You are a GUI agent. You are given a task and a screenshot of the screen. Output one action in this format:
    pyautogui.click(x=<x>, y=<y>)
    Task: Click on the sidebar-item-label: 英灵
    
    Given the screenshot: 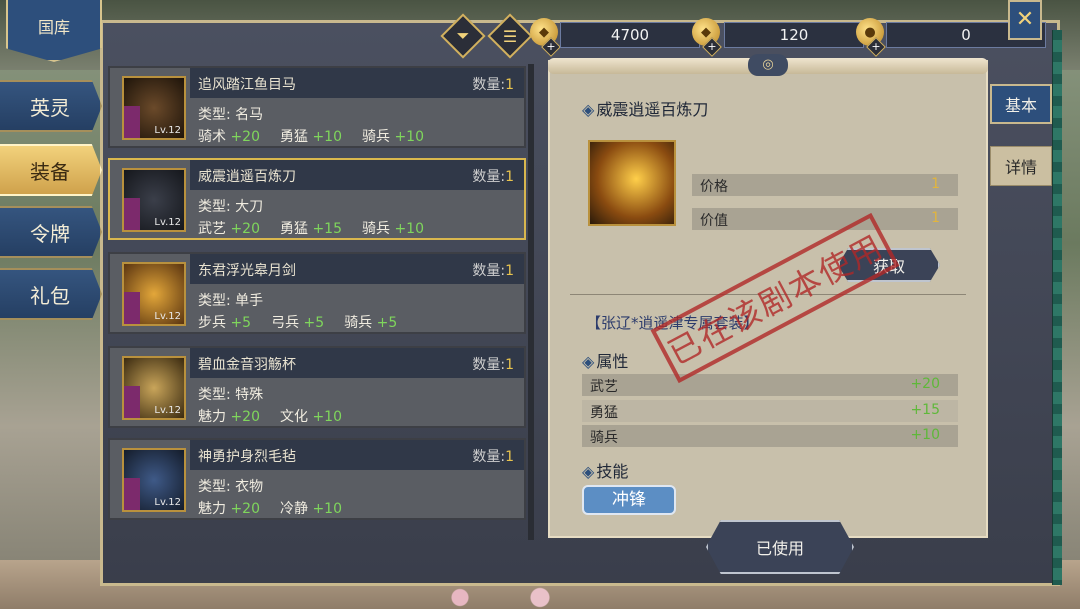 What is the action you would take?
    pyautogui.click(x=50, y=107)
    